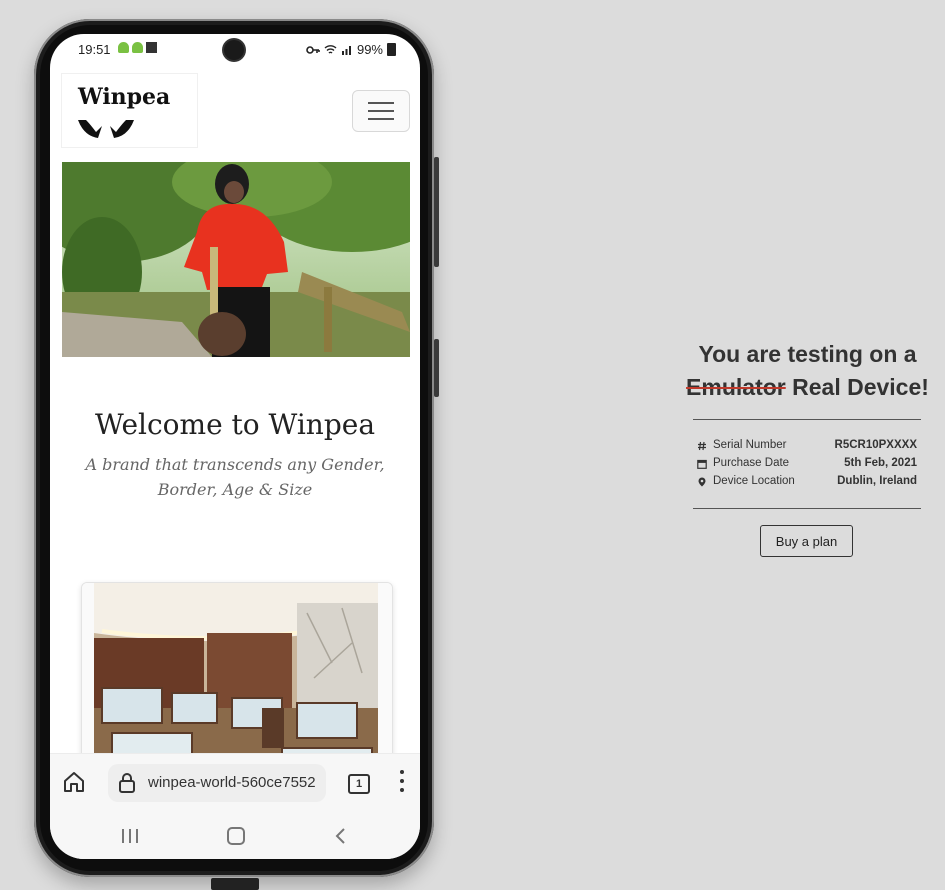  I want to click on struck-emulator-text: Emulator, so click(736, 387).